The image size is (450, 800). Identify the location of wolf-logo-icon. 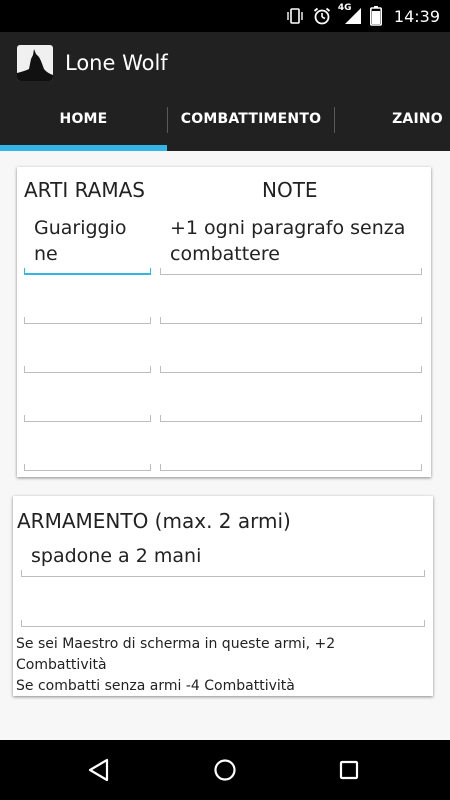
(35, 62).